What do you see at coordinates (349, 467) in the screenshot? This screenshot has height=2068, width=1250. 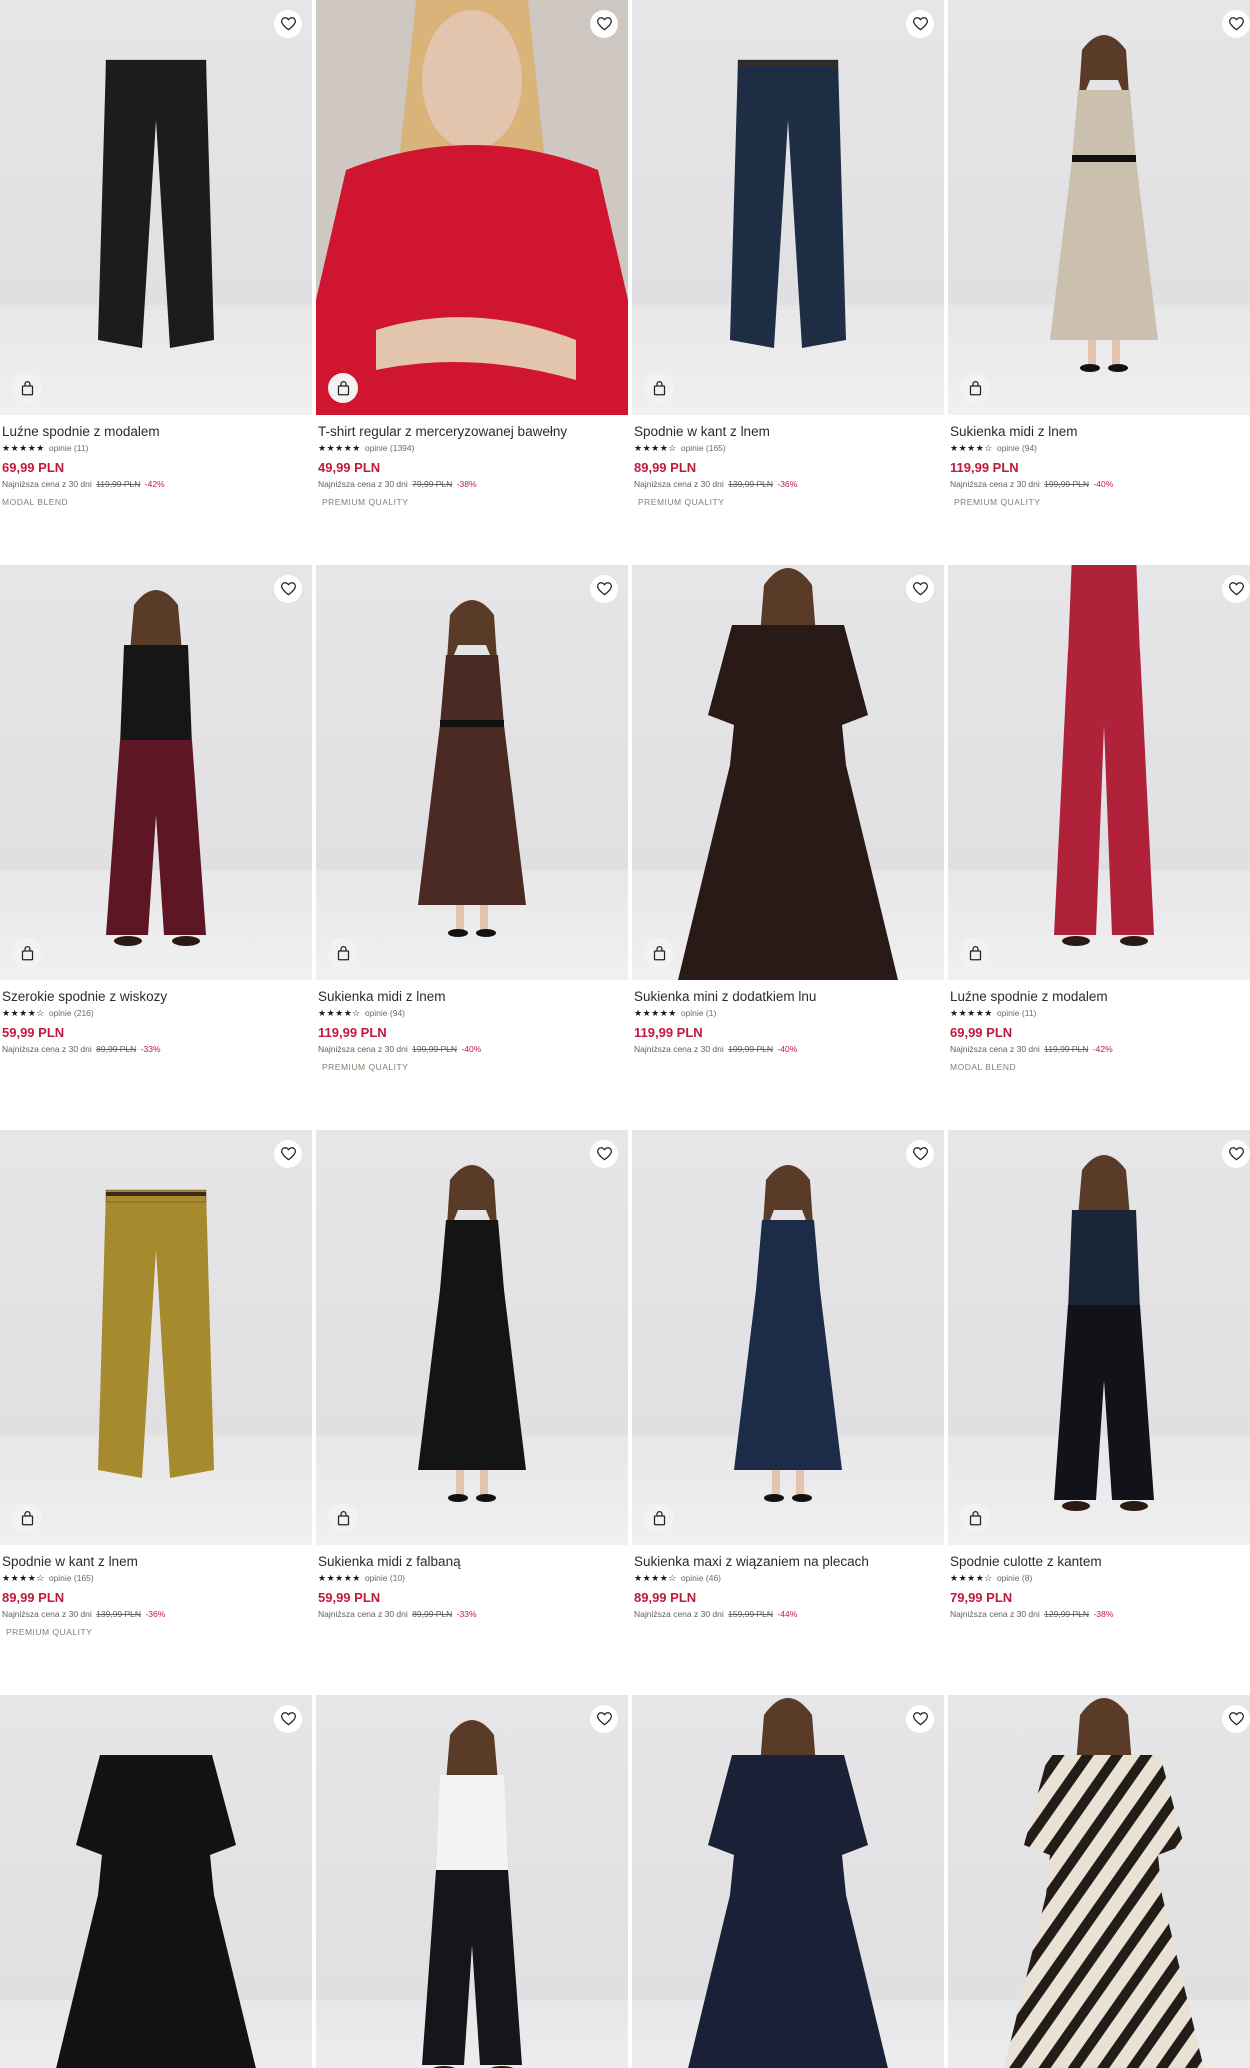 I see `product-price: 49,99 PLN` at bounding box center [349, 467].